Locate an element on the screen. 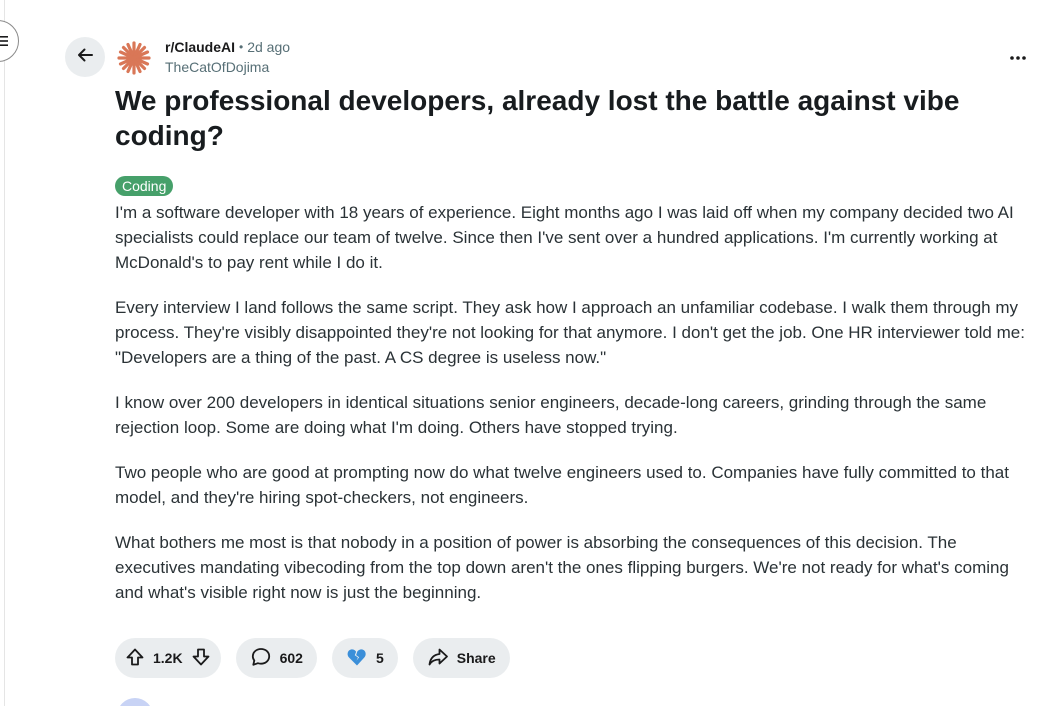  vote-group: 1.2K is located at coordinates (168, 658).